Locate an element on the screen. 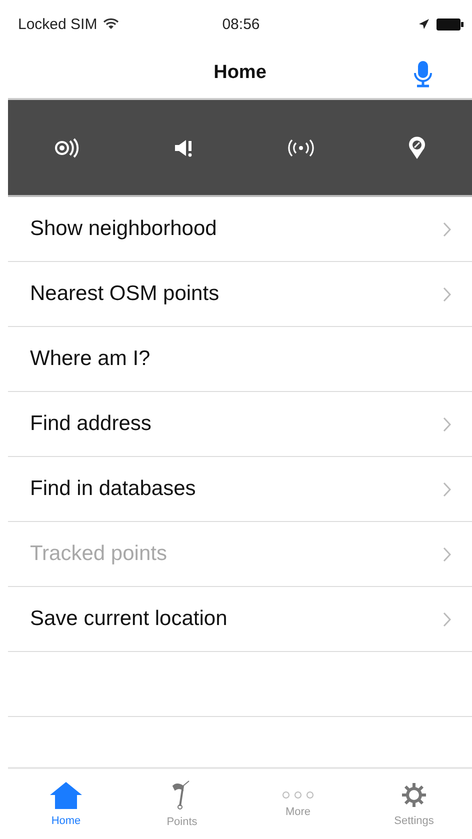 This screenshot has width=472, height=839. tab-button: Home is located at coordinates (66, 804).